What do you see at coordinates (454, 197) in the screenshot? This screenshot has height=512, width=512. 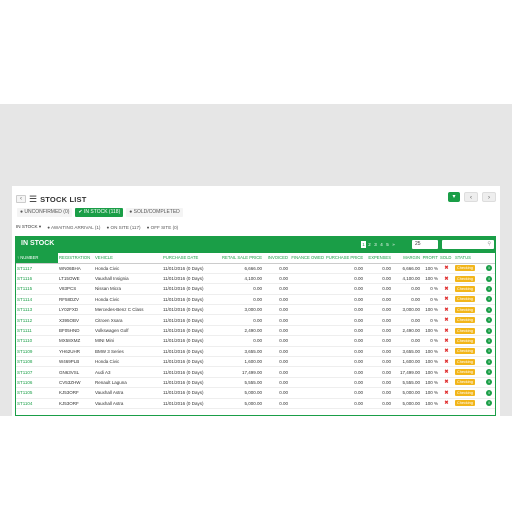 I see `actions-dropdown-button: ▾` at bounding box center [454, 197].